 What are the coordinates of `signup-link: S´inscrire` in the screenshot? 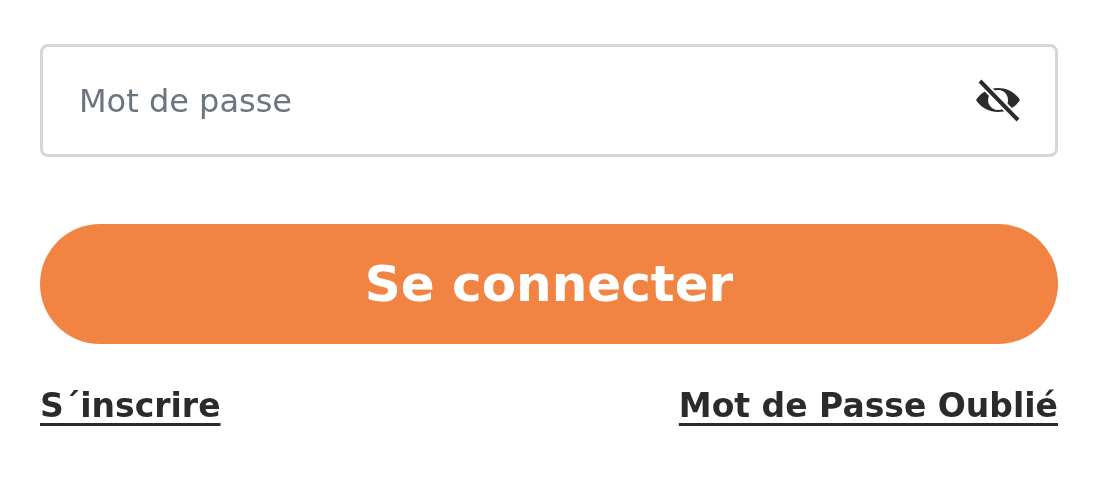 It's located at (130, 405).